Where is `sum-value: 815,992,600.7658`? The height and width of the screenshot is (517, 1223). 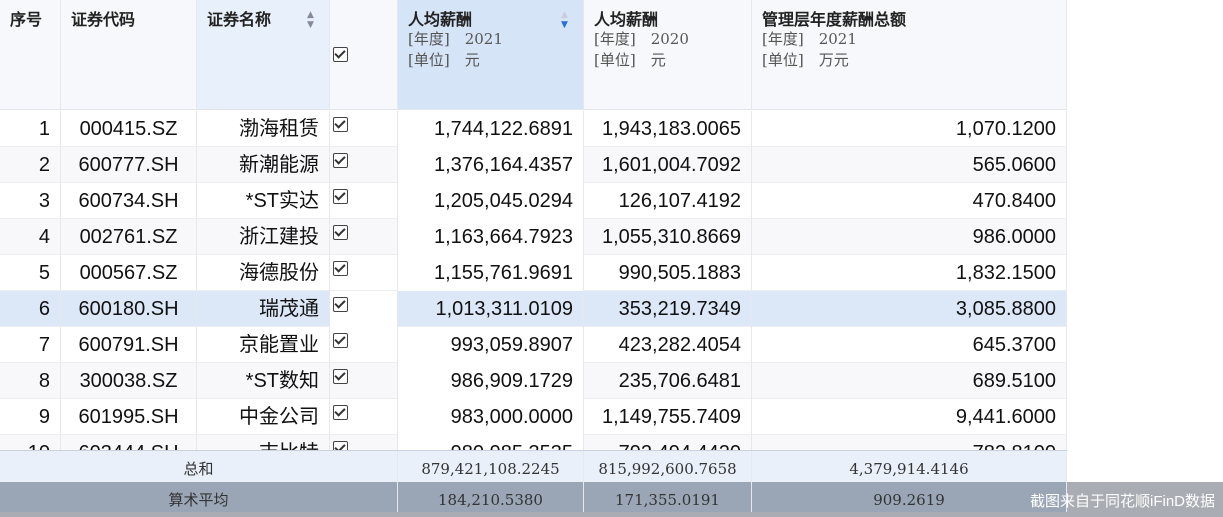
sum-value: 815,992,600.7658 is located at coordinates (668, 467).